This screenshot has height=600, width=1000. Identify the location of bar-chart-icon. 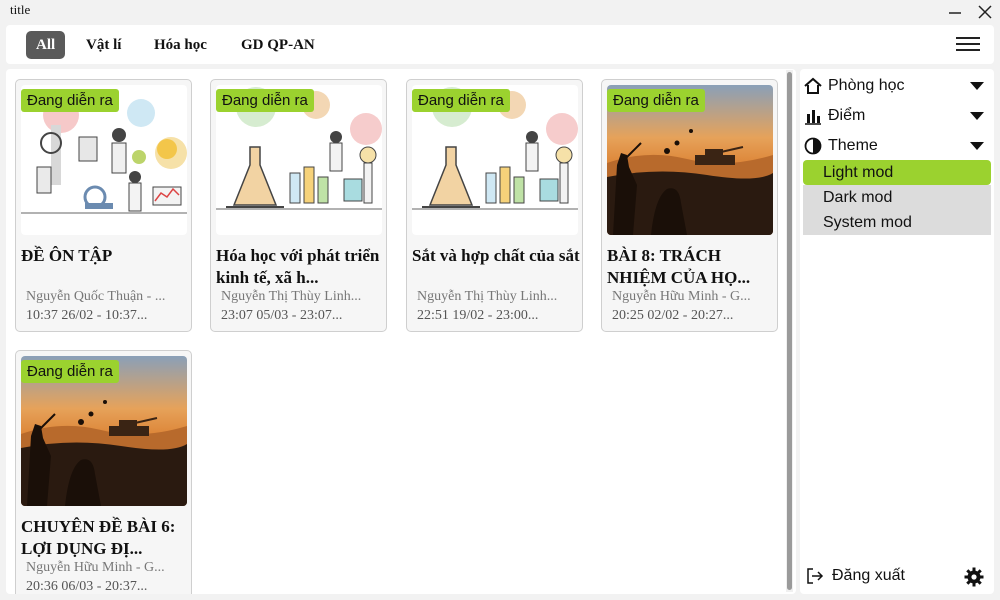
(813, 116).